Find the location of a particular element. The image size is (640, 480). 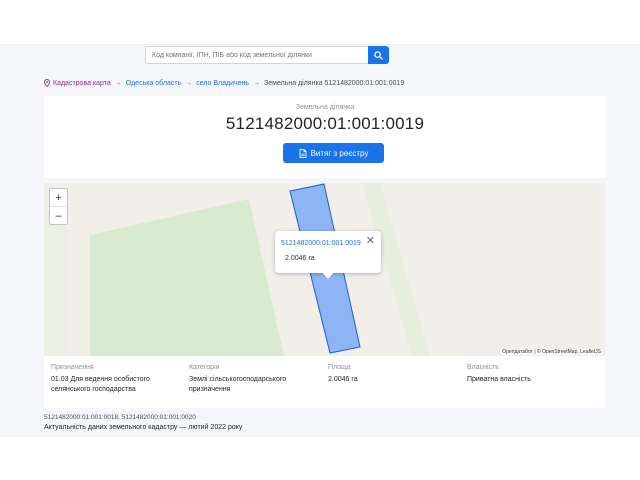

breadcrumb-link-village: село Владичень is located at coordinates (222, 83).